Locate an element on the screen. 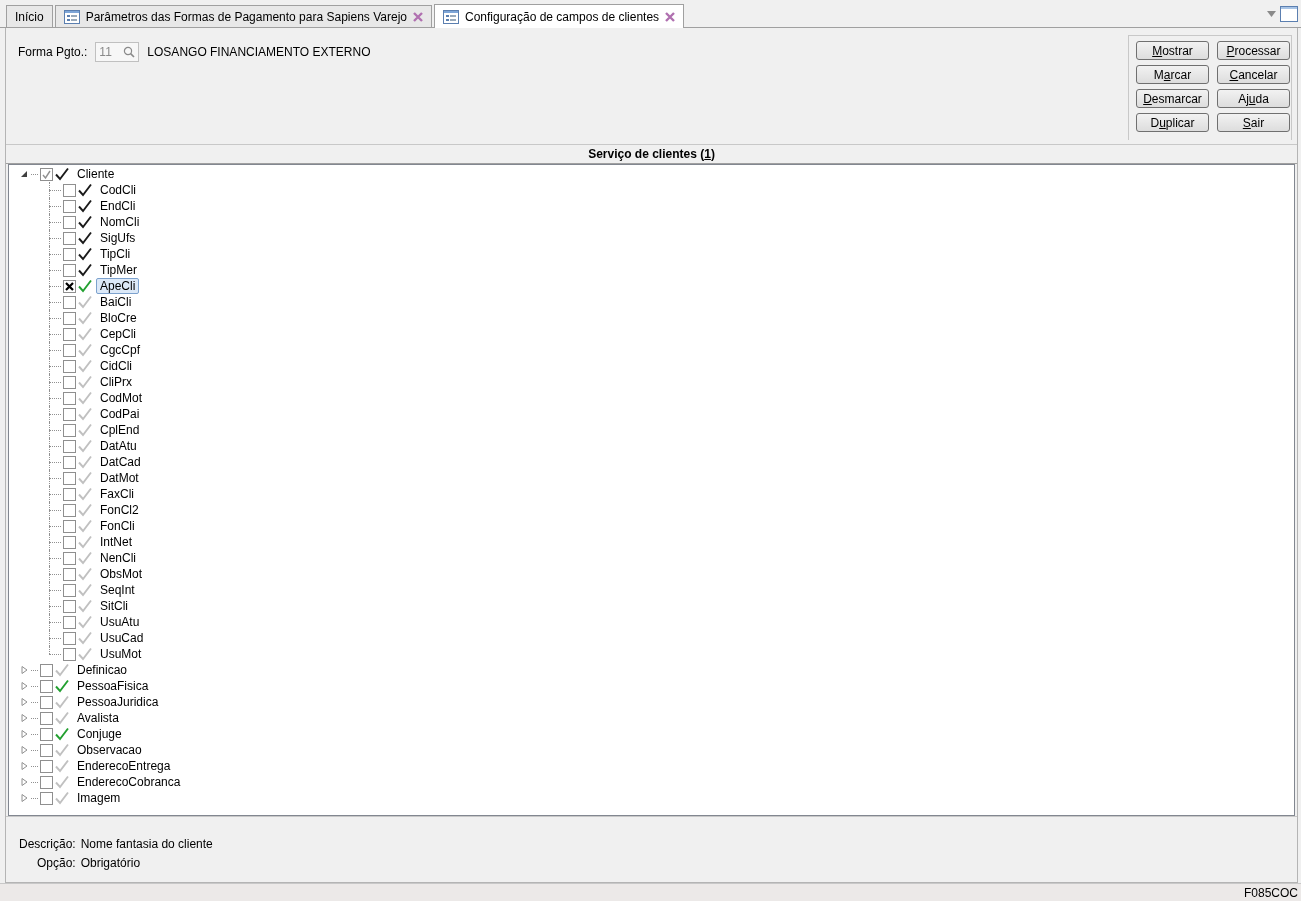 The height and width of the screenshot is (901, 1301). action-button: Duplicar is located at coordinates (1172, 122).